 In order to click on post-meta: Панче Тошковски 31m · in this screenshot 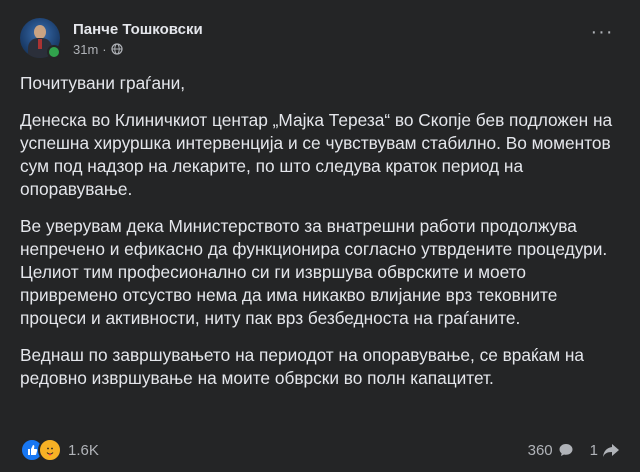, I will do `click(138, 38)`.